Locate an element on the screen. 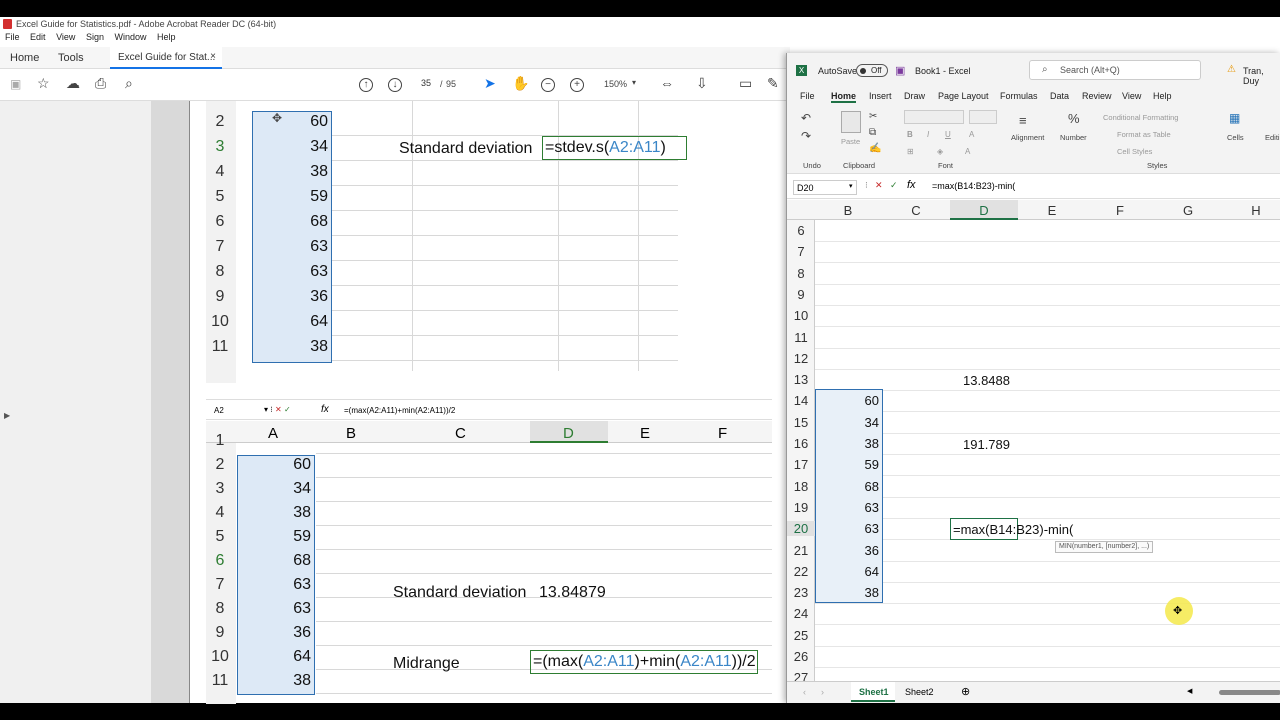  comment-icon: ▭ is located at coordinates (745, 83).